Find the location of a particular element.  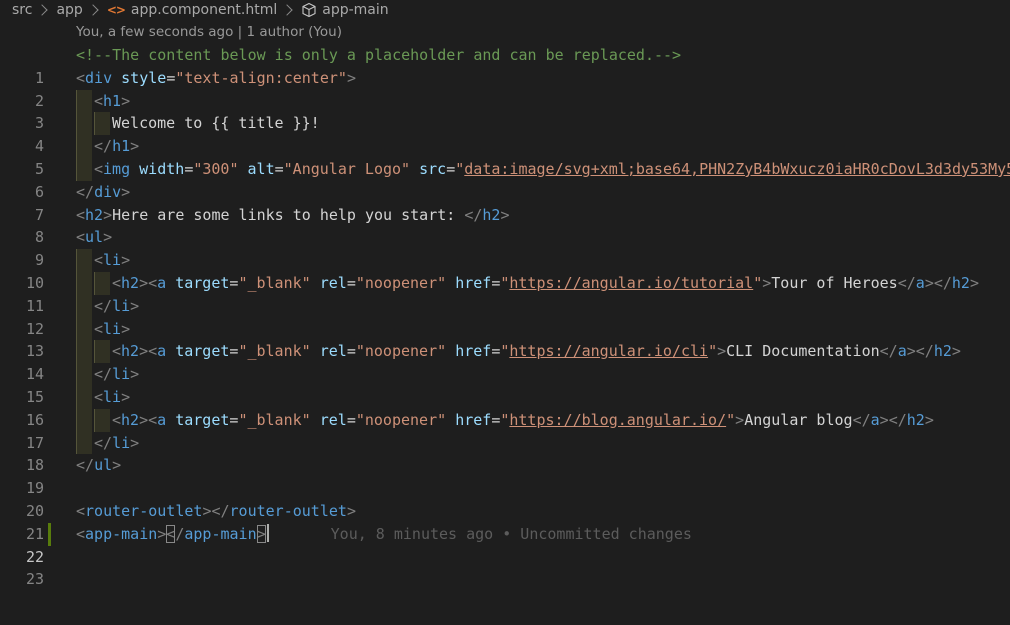

git-modified-indicator is located at coordinates (49, 534).